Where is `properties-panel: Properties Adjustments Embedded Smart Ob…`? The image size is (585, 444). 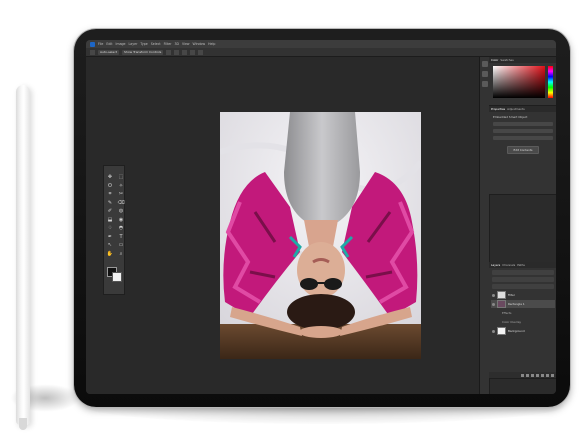 properties-panel: Properties Adjustments Embedded Smart Ob… is located at coordinates (522, 150).